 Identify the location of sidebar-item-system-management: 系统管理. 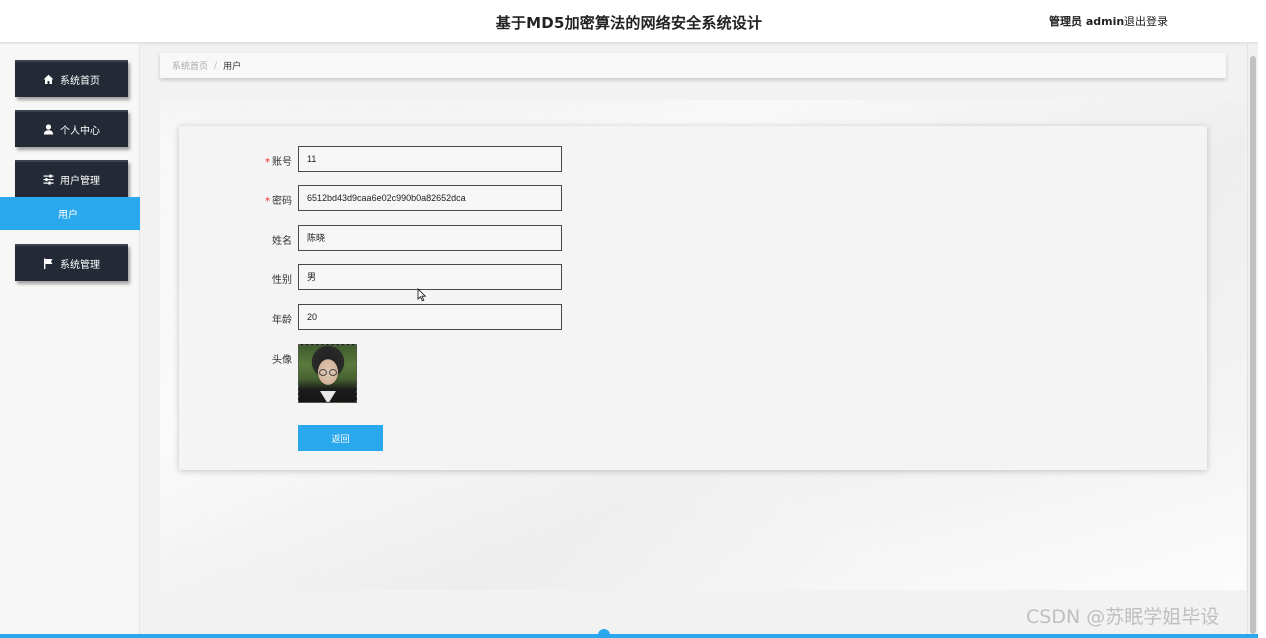
(71, 262).